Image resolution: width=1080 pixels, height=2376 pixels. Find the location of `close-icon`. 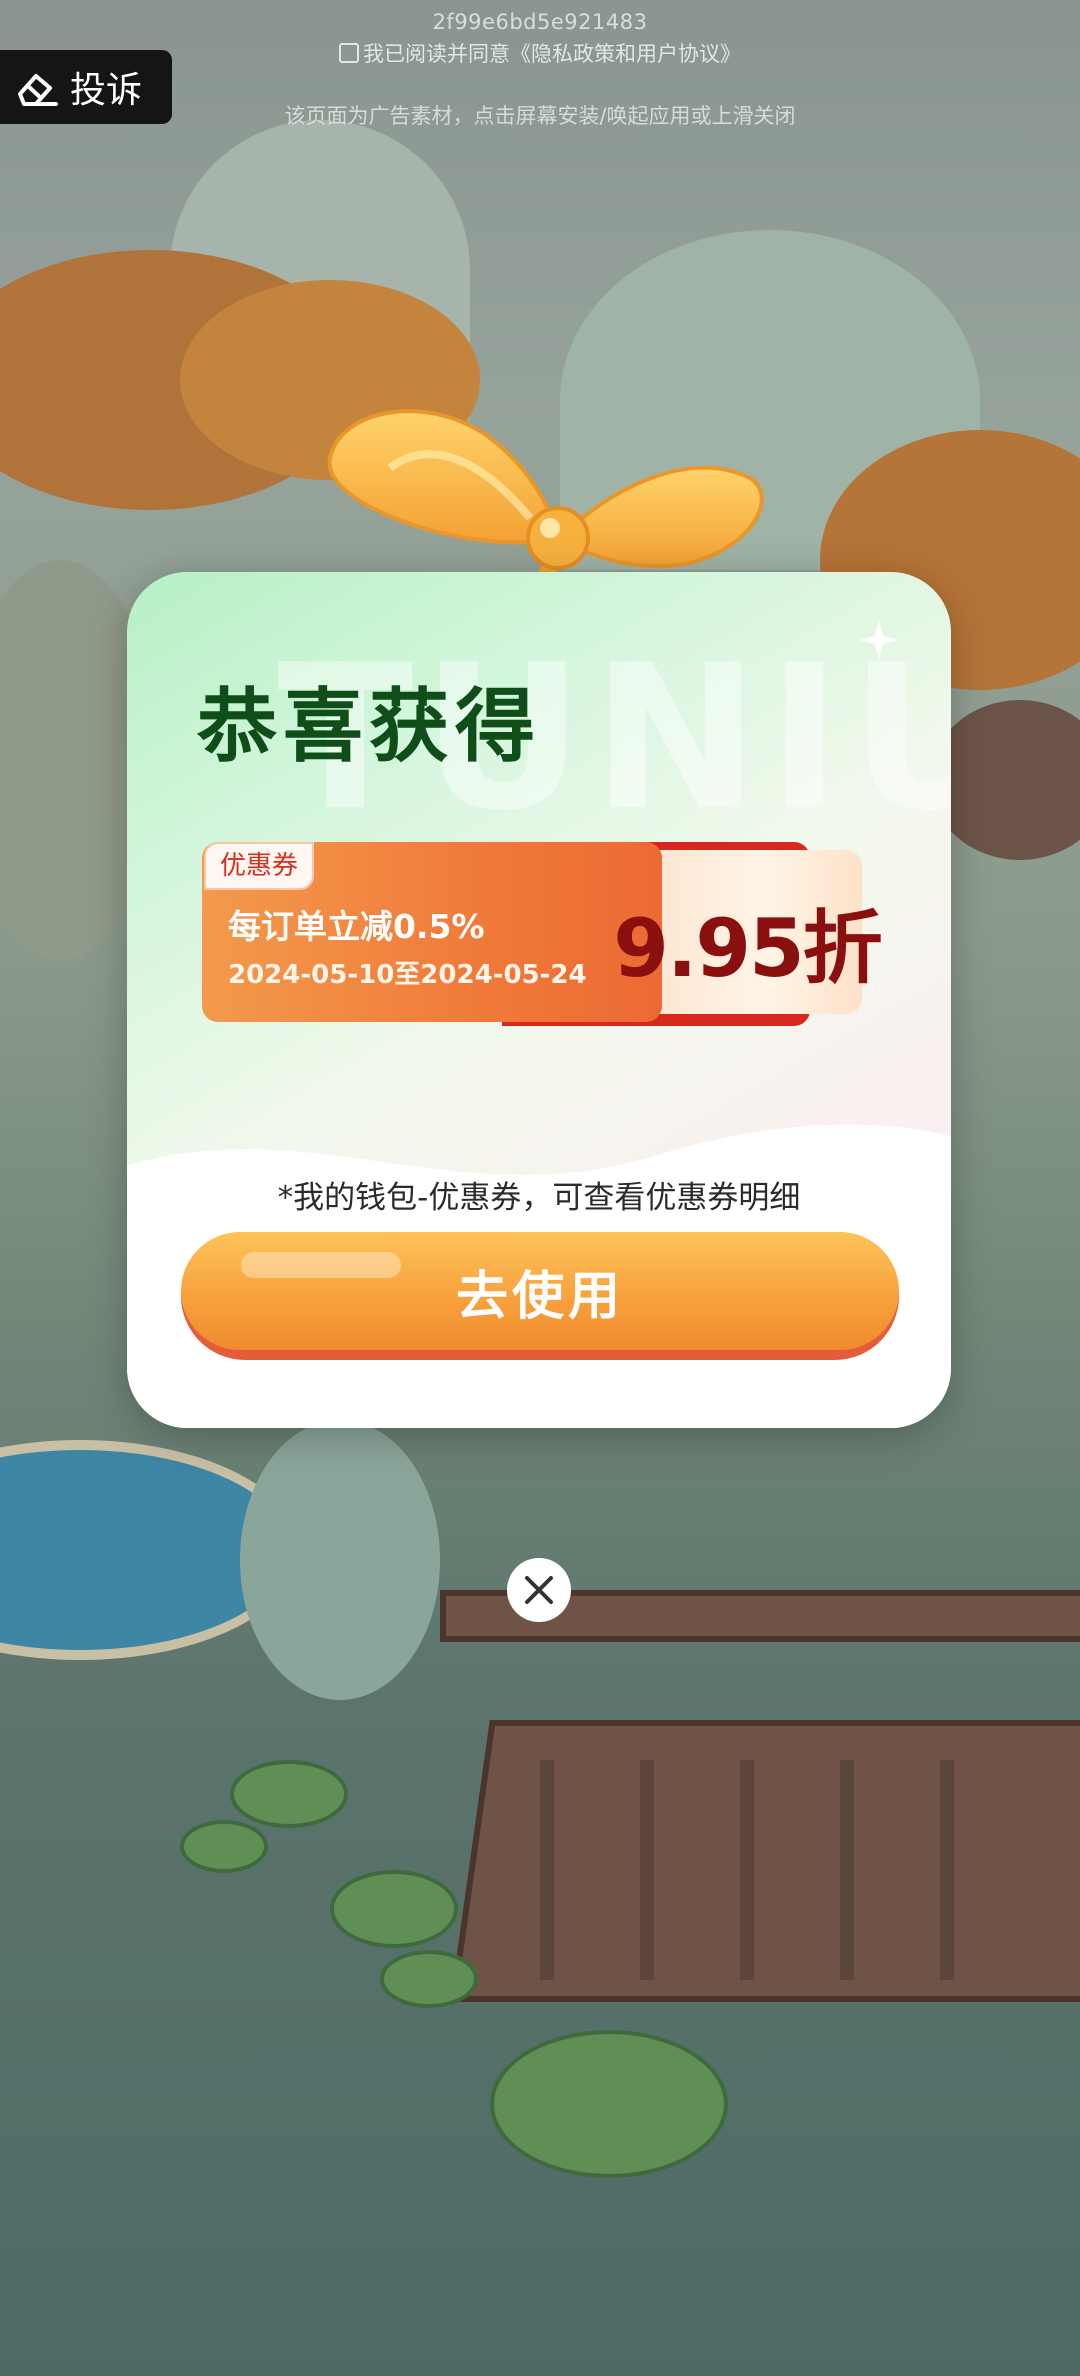

close-icon is located at coordinates (539, 1590).